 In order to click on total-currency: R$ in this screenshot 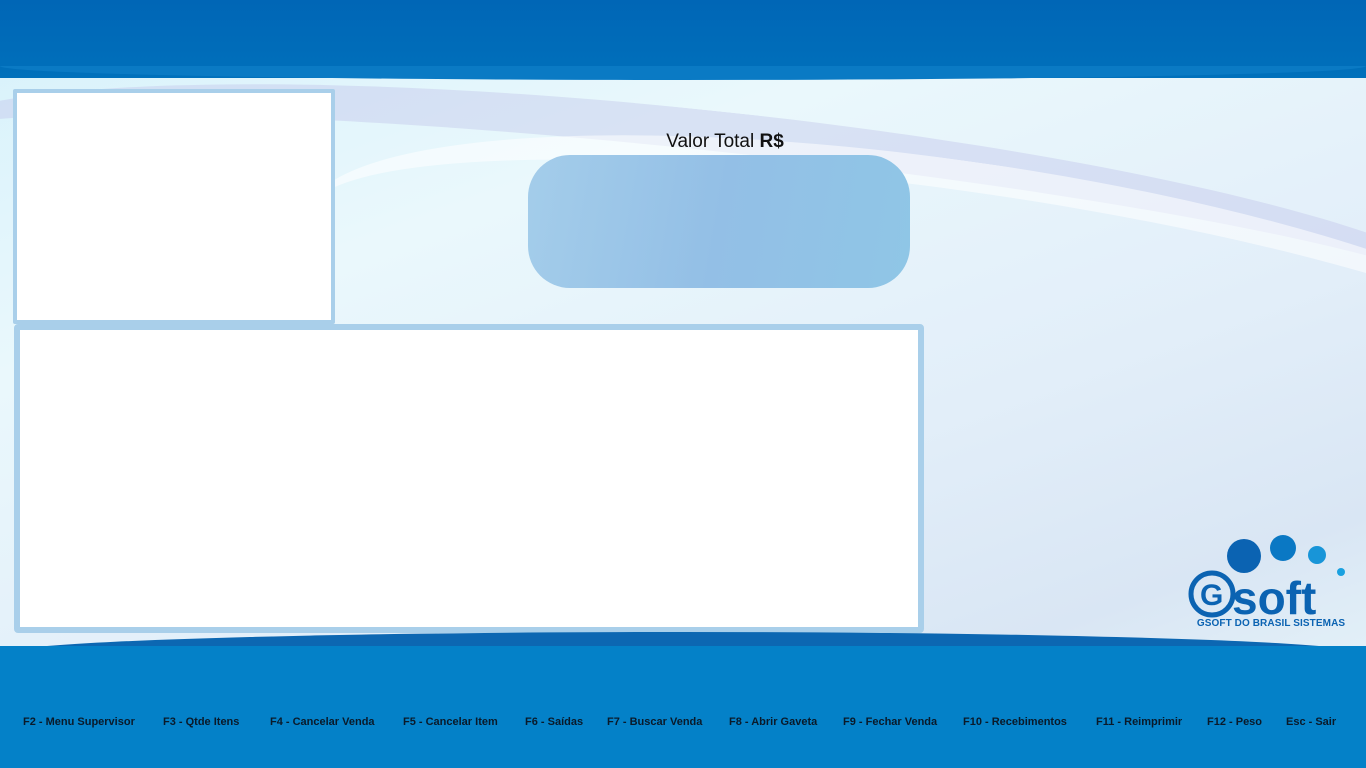, I will do `click(771, 141)`.